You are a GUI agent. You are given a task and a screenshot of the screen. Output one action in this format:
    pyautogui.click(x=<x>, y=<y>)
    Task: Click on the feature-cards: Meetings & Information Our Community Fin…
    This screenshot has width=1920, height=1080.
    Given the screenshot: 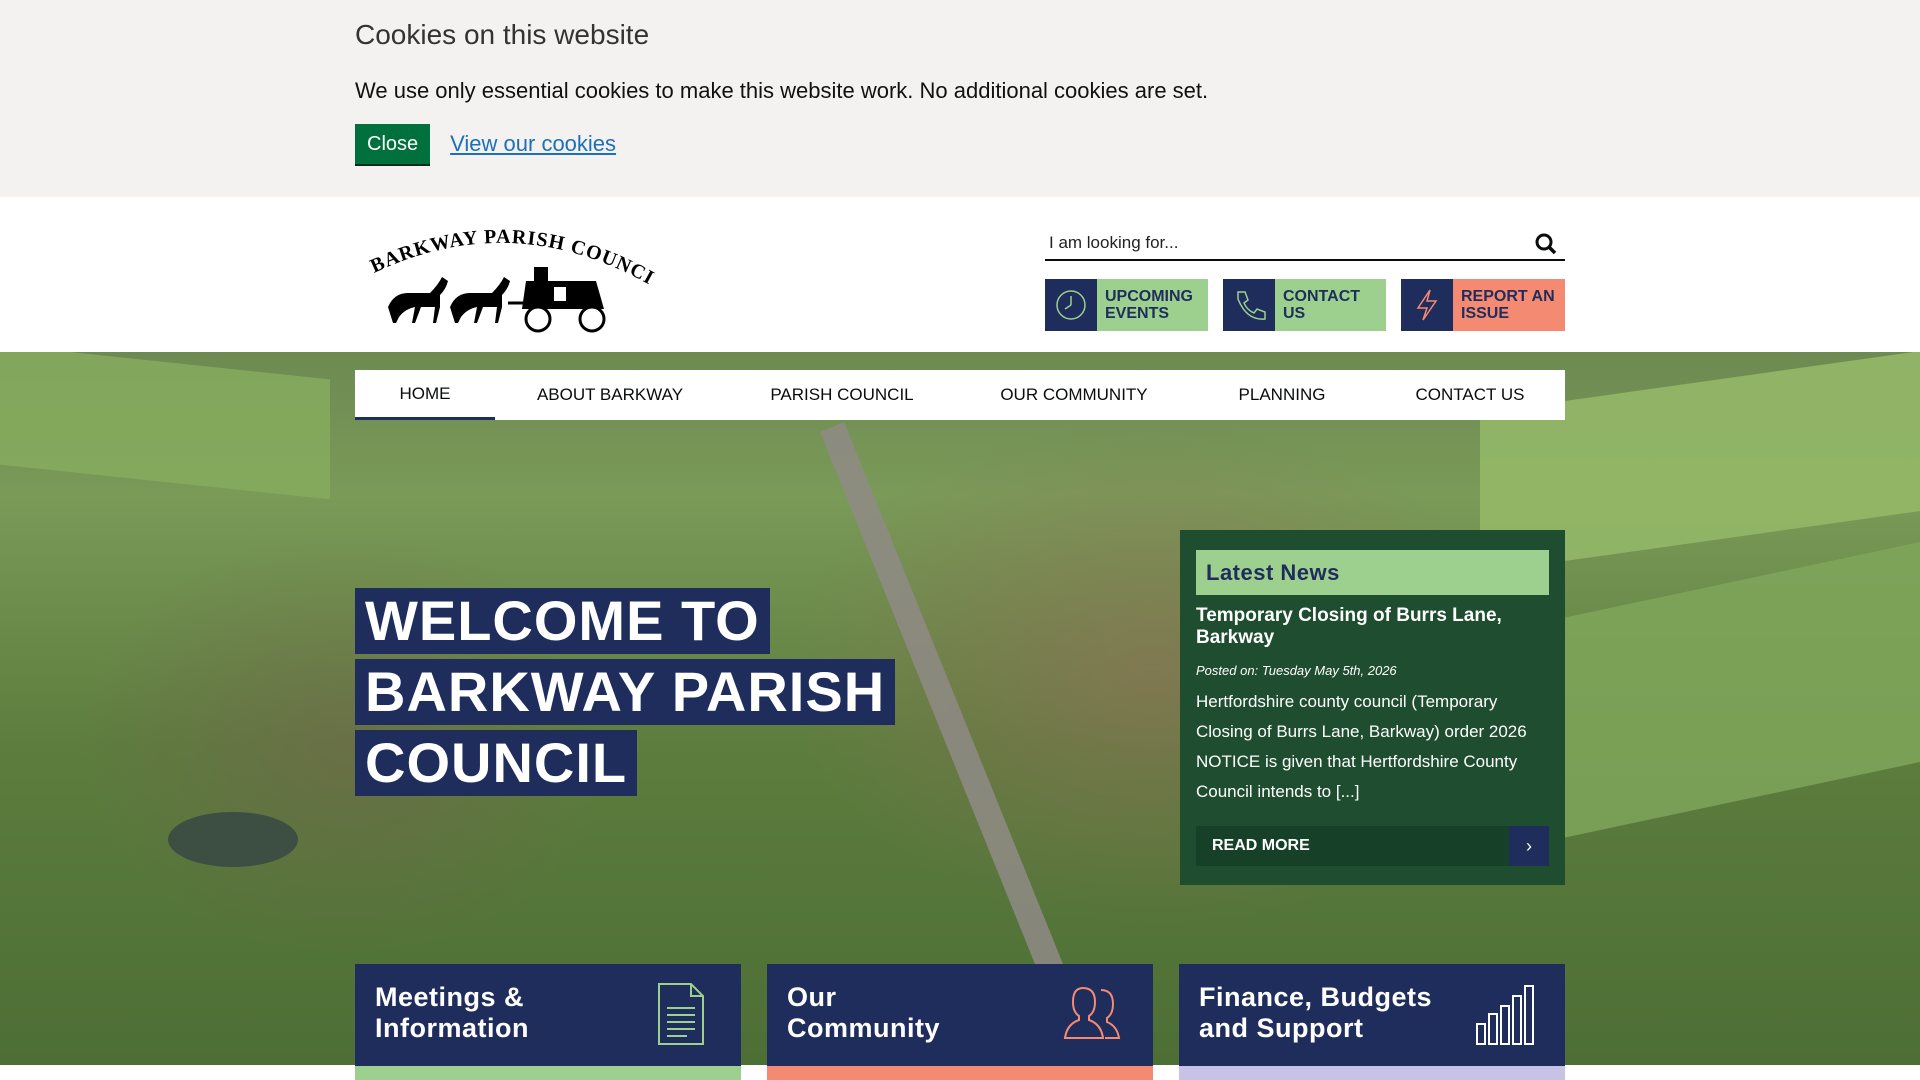 What is the action you would take?
    pyautogui.click(x=960, y=1022)
    